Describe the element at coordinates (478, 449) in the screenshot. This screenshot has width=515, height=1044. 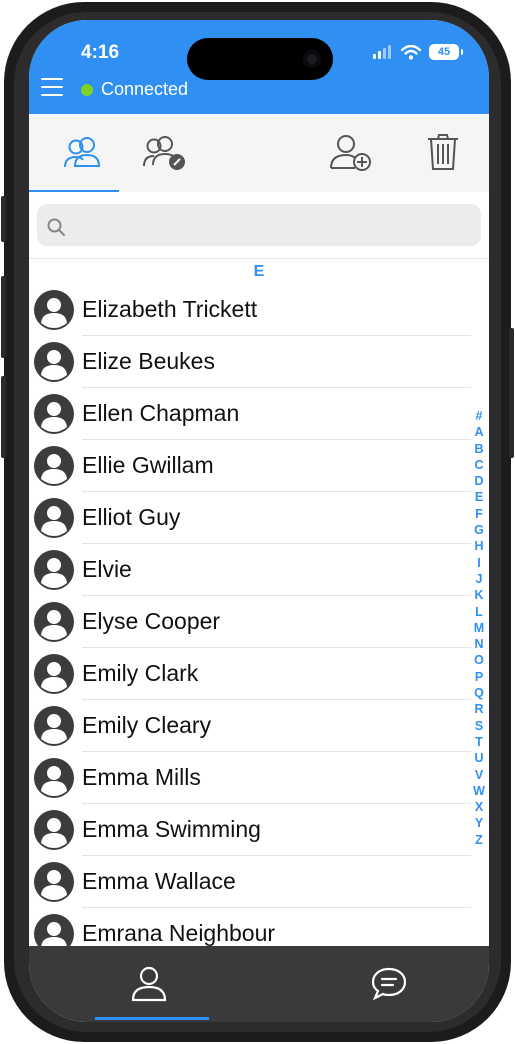
I see `index-letter: B` at that location.